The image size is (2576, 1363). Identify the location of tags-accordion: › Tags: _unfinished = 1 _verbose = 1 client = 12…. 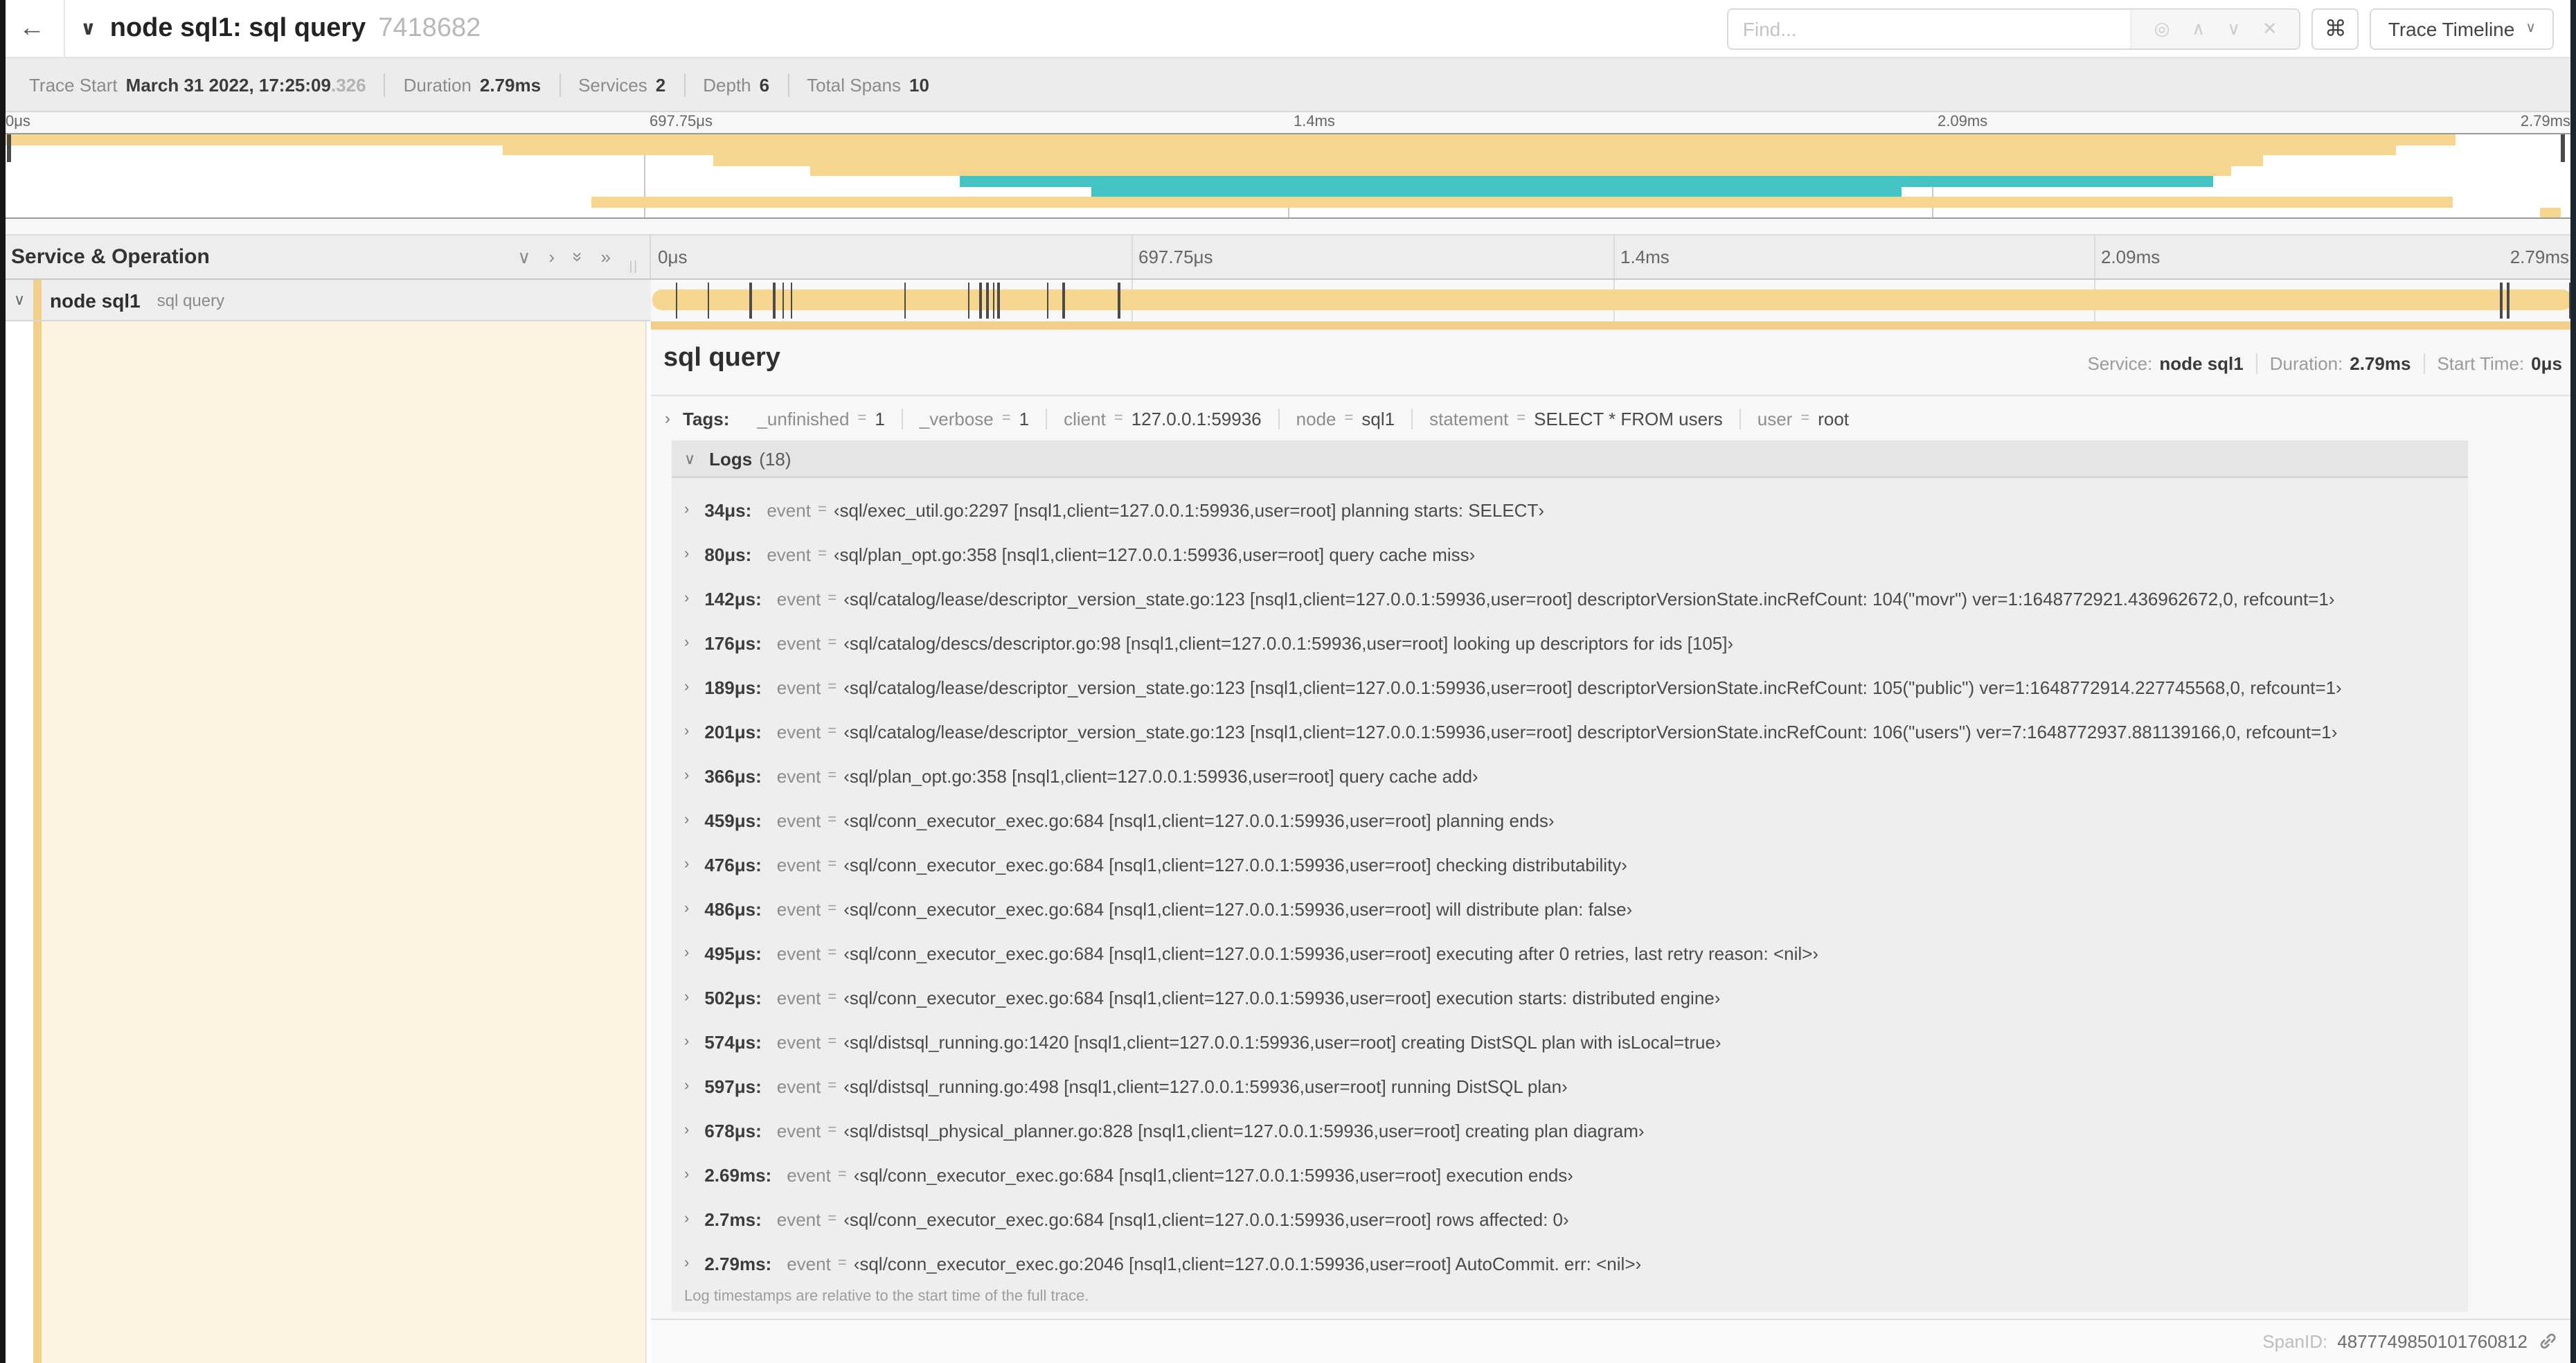
(1613, 418).